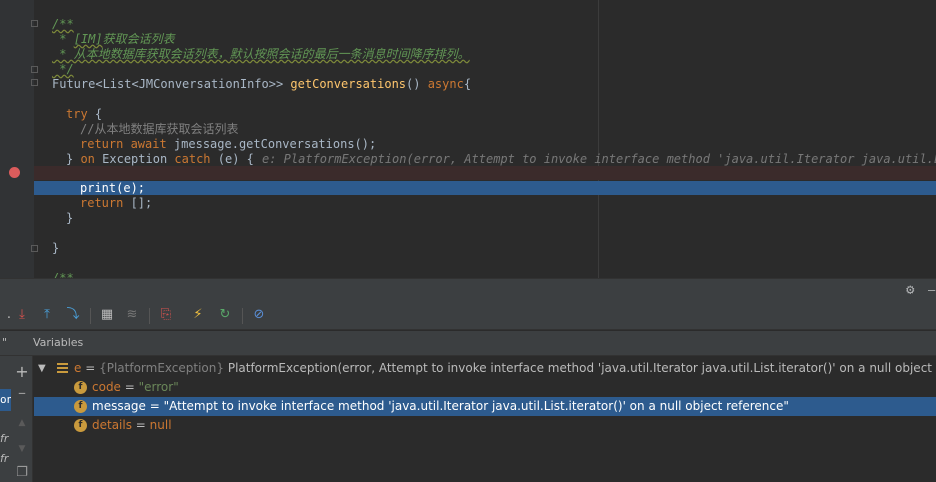 This screenshot has width=936, height=482. What do you see at coordinates (22, 372) in the screenshot?
I see `add-watch-icon: +` at bounding box center [22, 372].